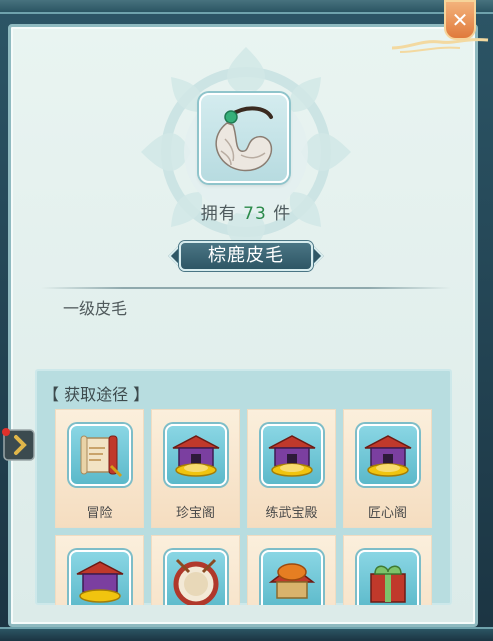 This screenshot has height=641, width=493. I want to click on owned-count-line: 拥有 73 件, so click(246, 211).